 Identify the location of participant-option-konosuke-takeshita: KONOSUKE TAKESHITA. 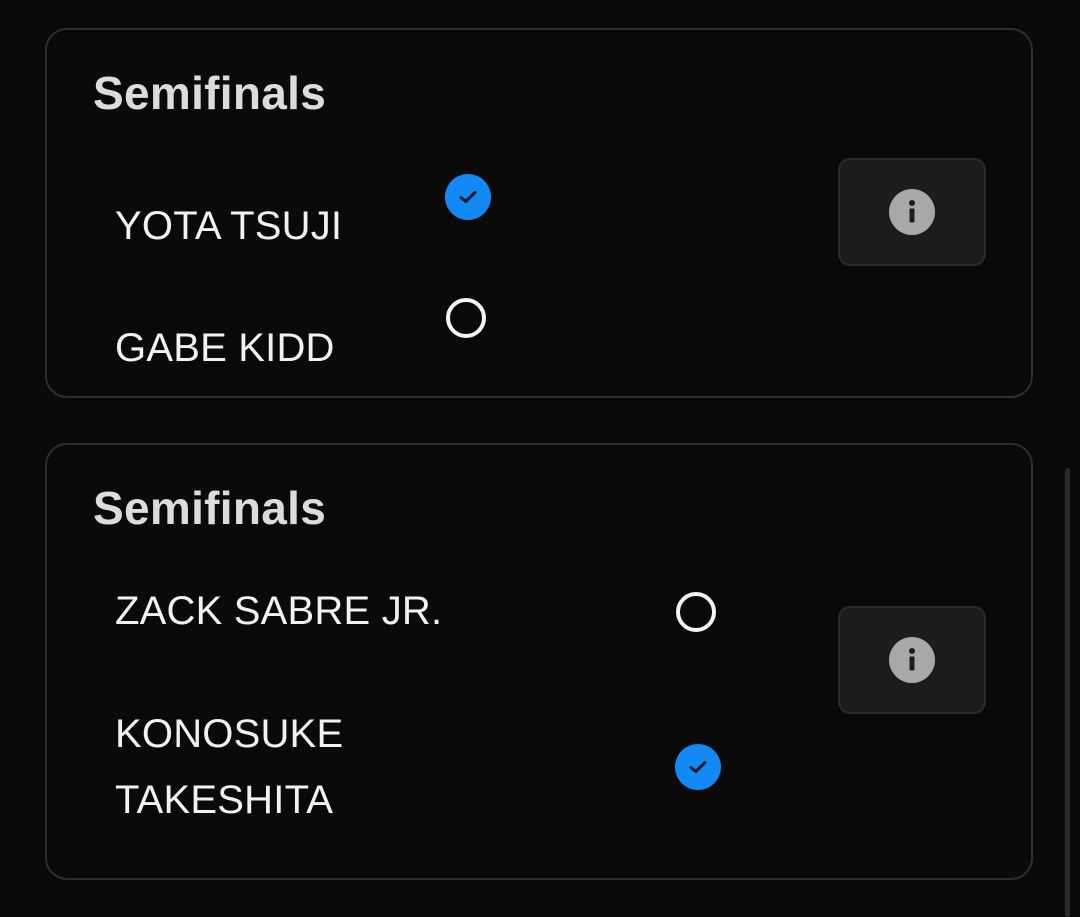
(229, 767).